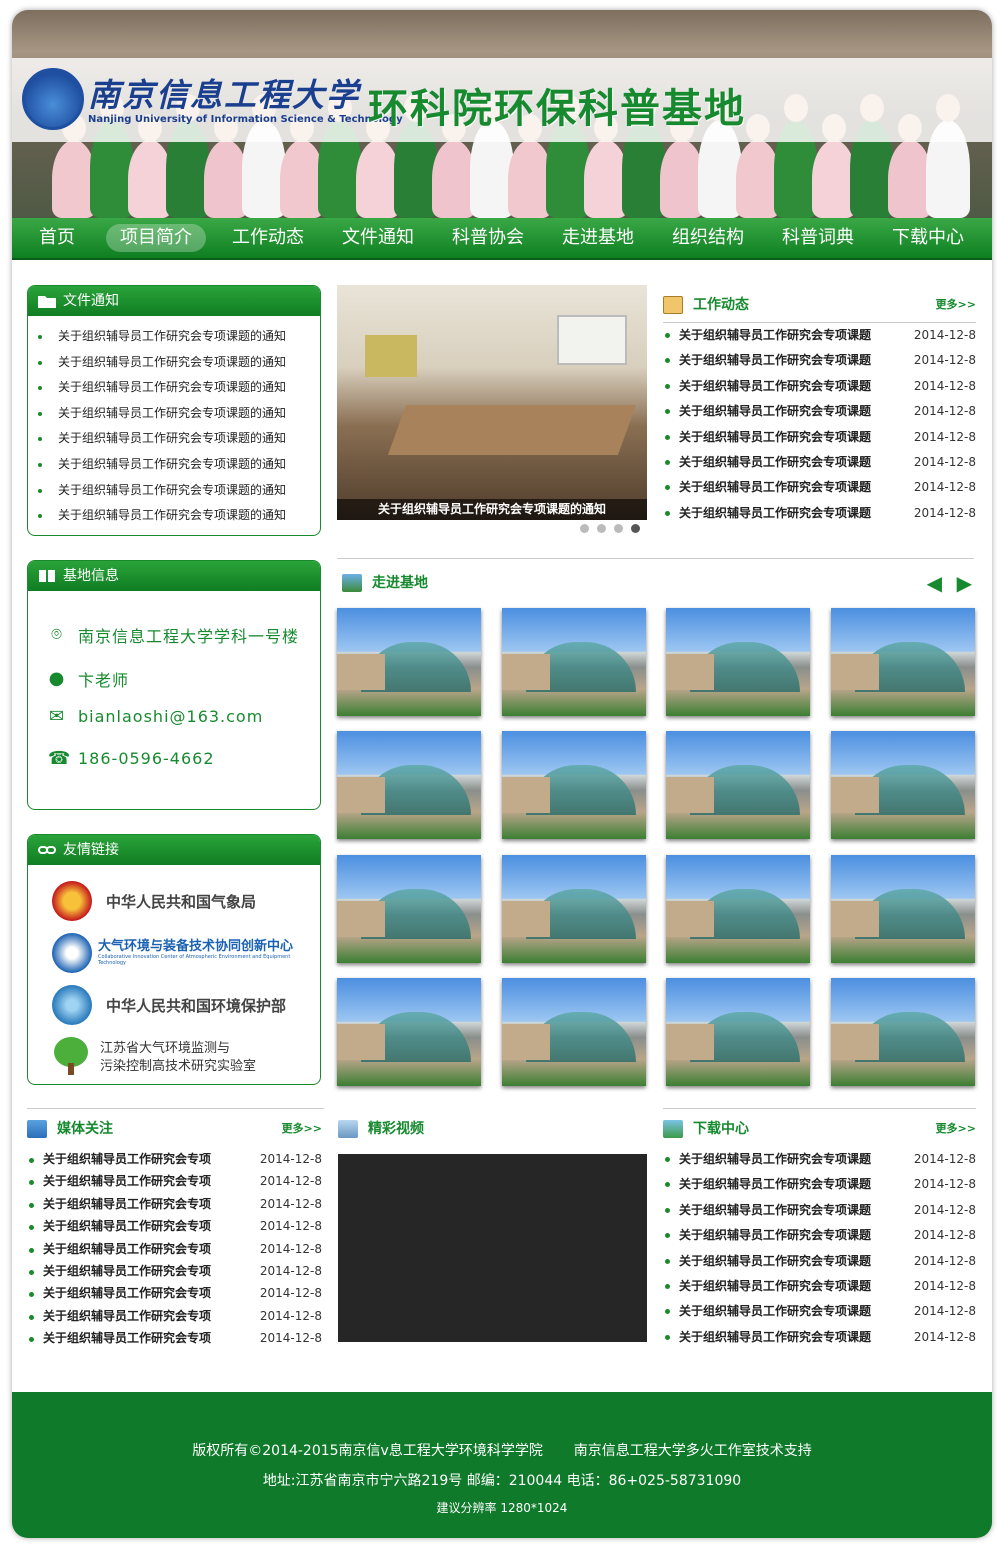 This screenshot has width=1004, height=1548. I want to click on projector-screen, so click(391, 356).